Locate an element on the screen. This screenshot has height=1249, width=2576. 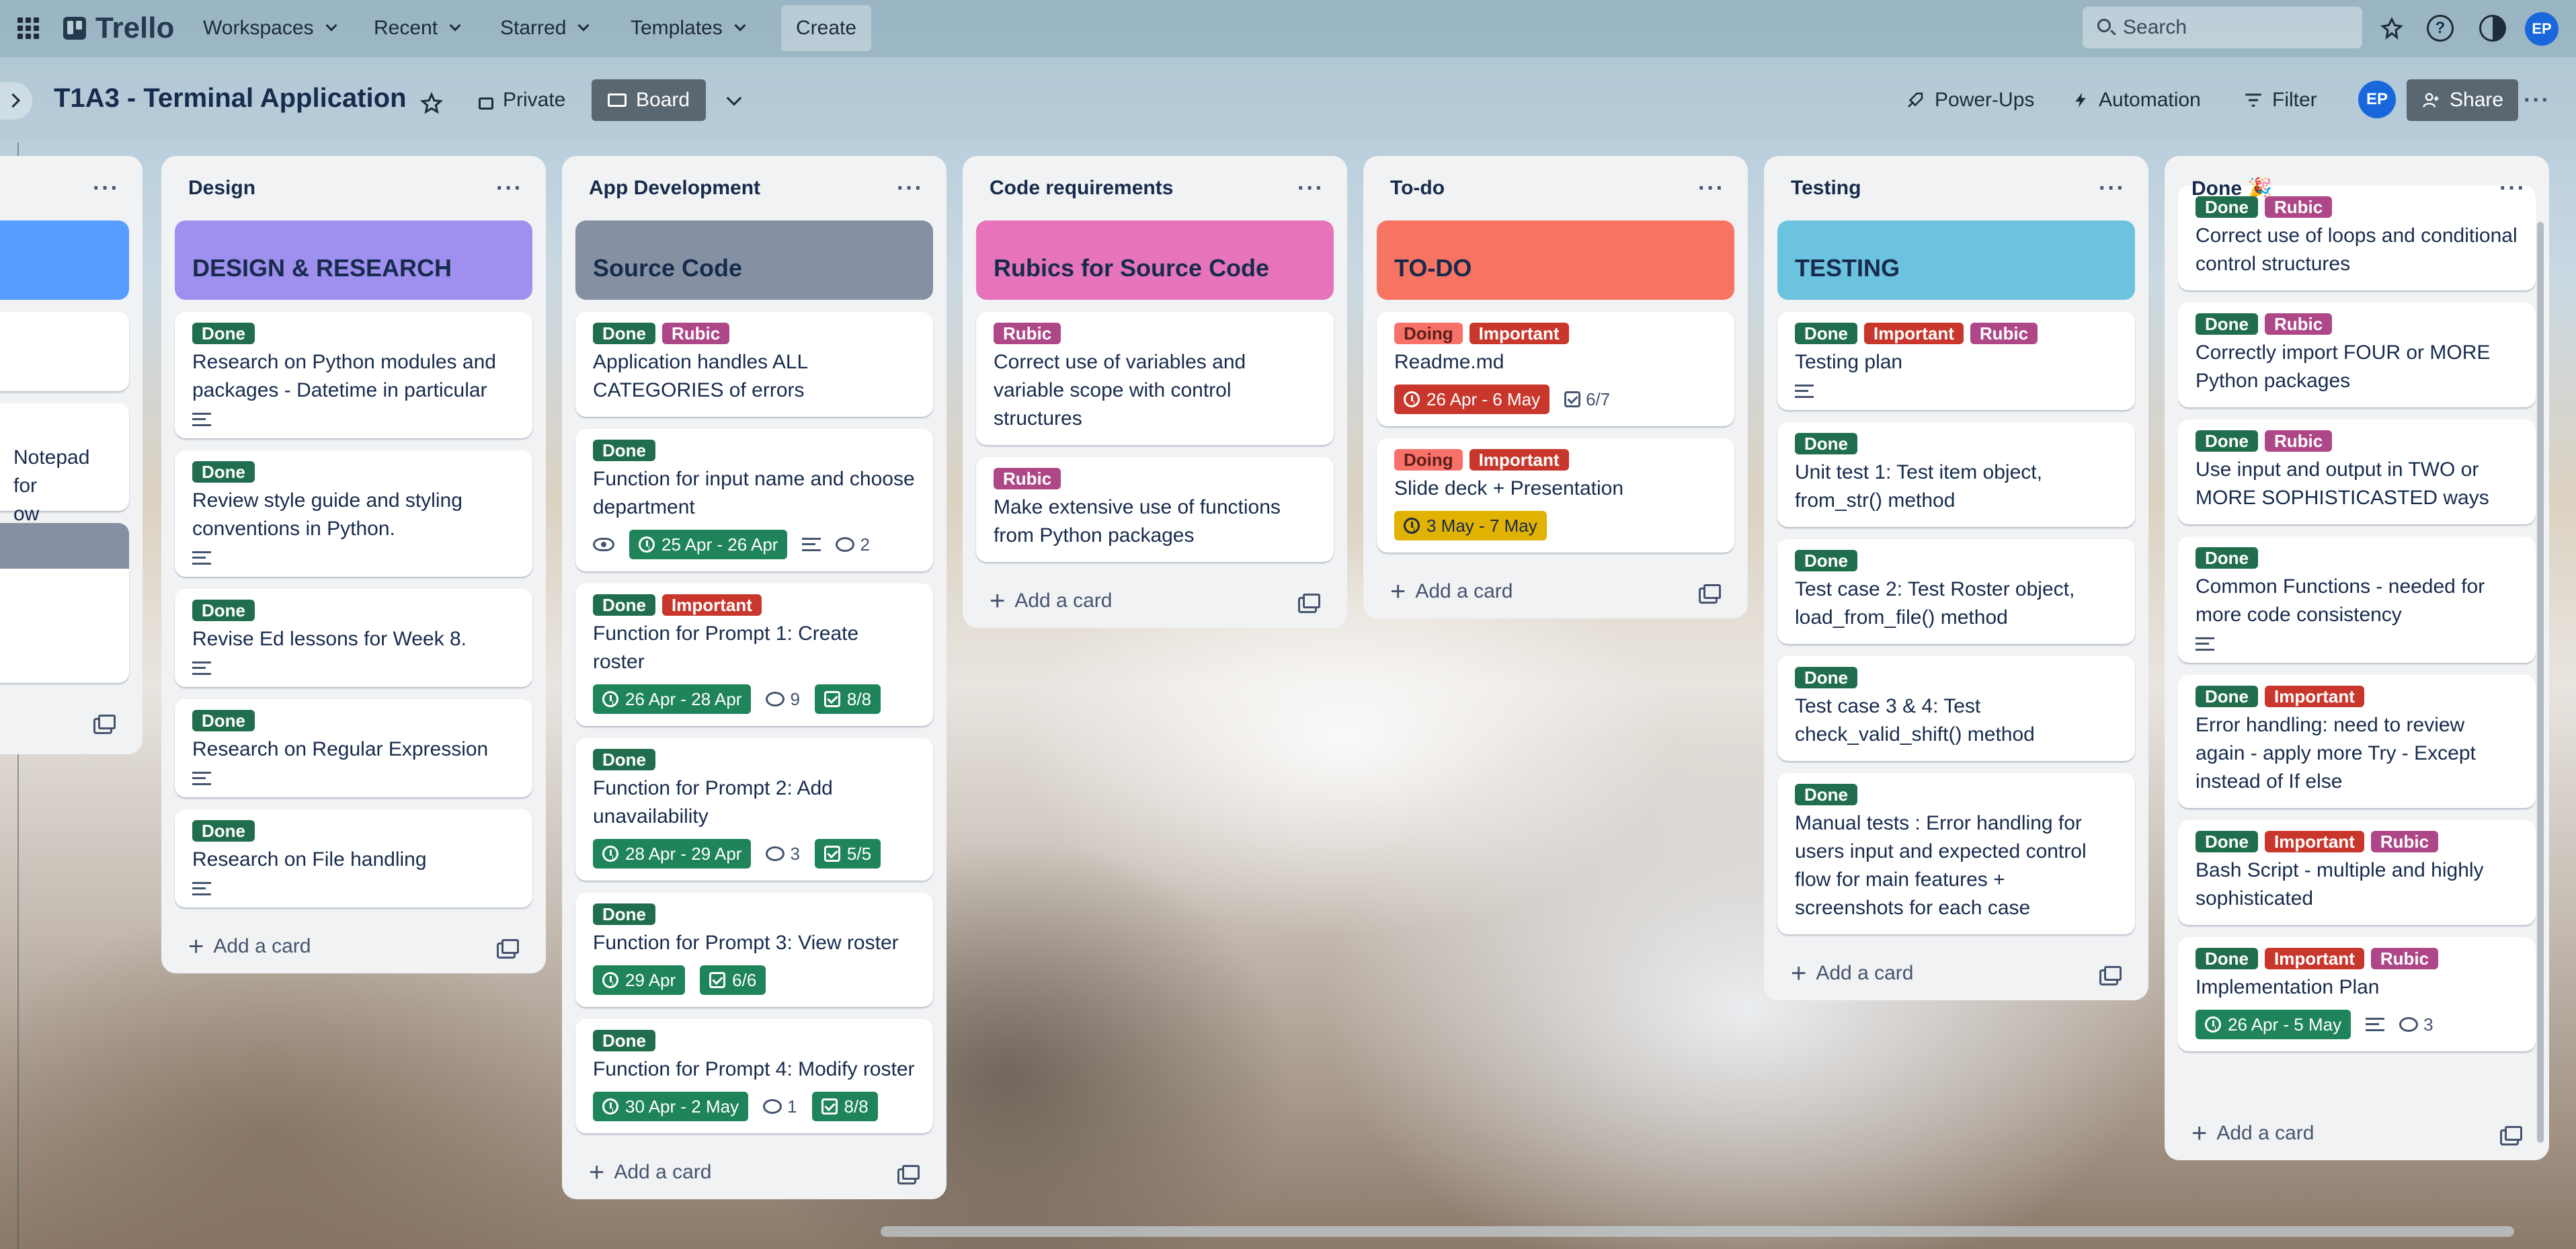
create-button: Create is located at coordinates (826, 28).